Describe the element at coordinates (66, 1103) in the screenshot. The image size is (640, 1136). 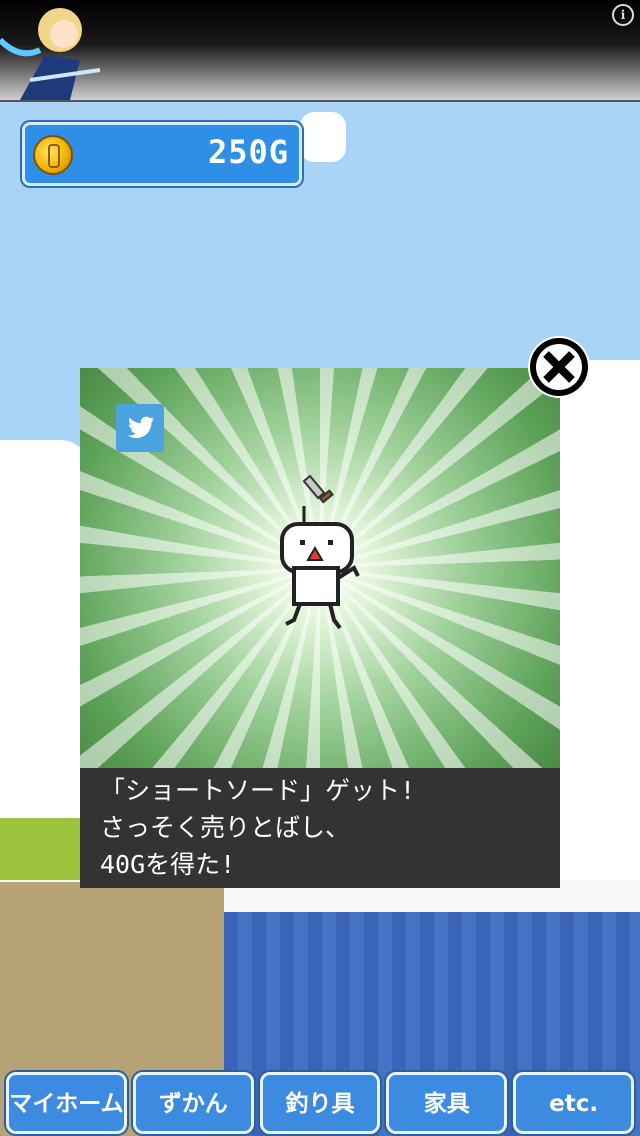
I see `nav-my-home-button: マイホーム` at that location.